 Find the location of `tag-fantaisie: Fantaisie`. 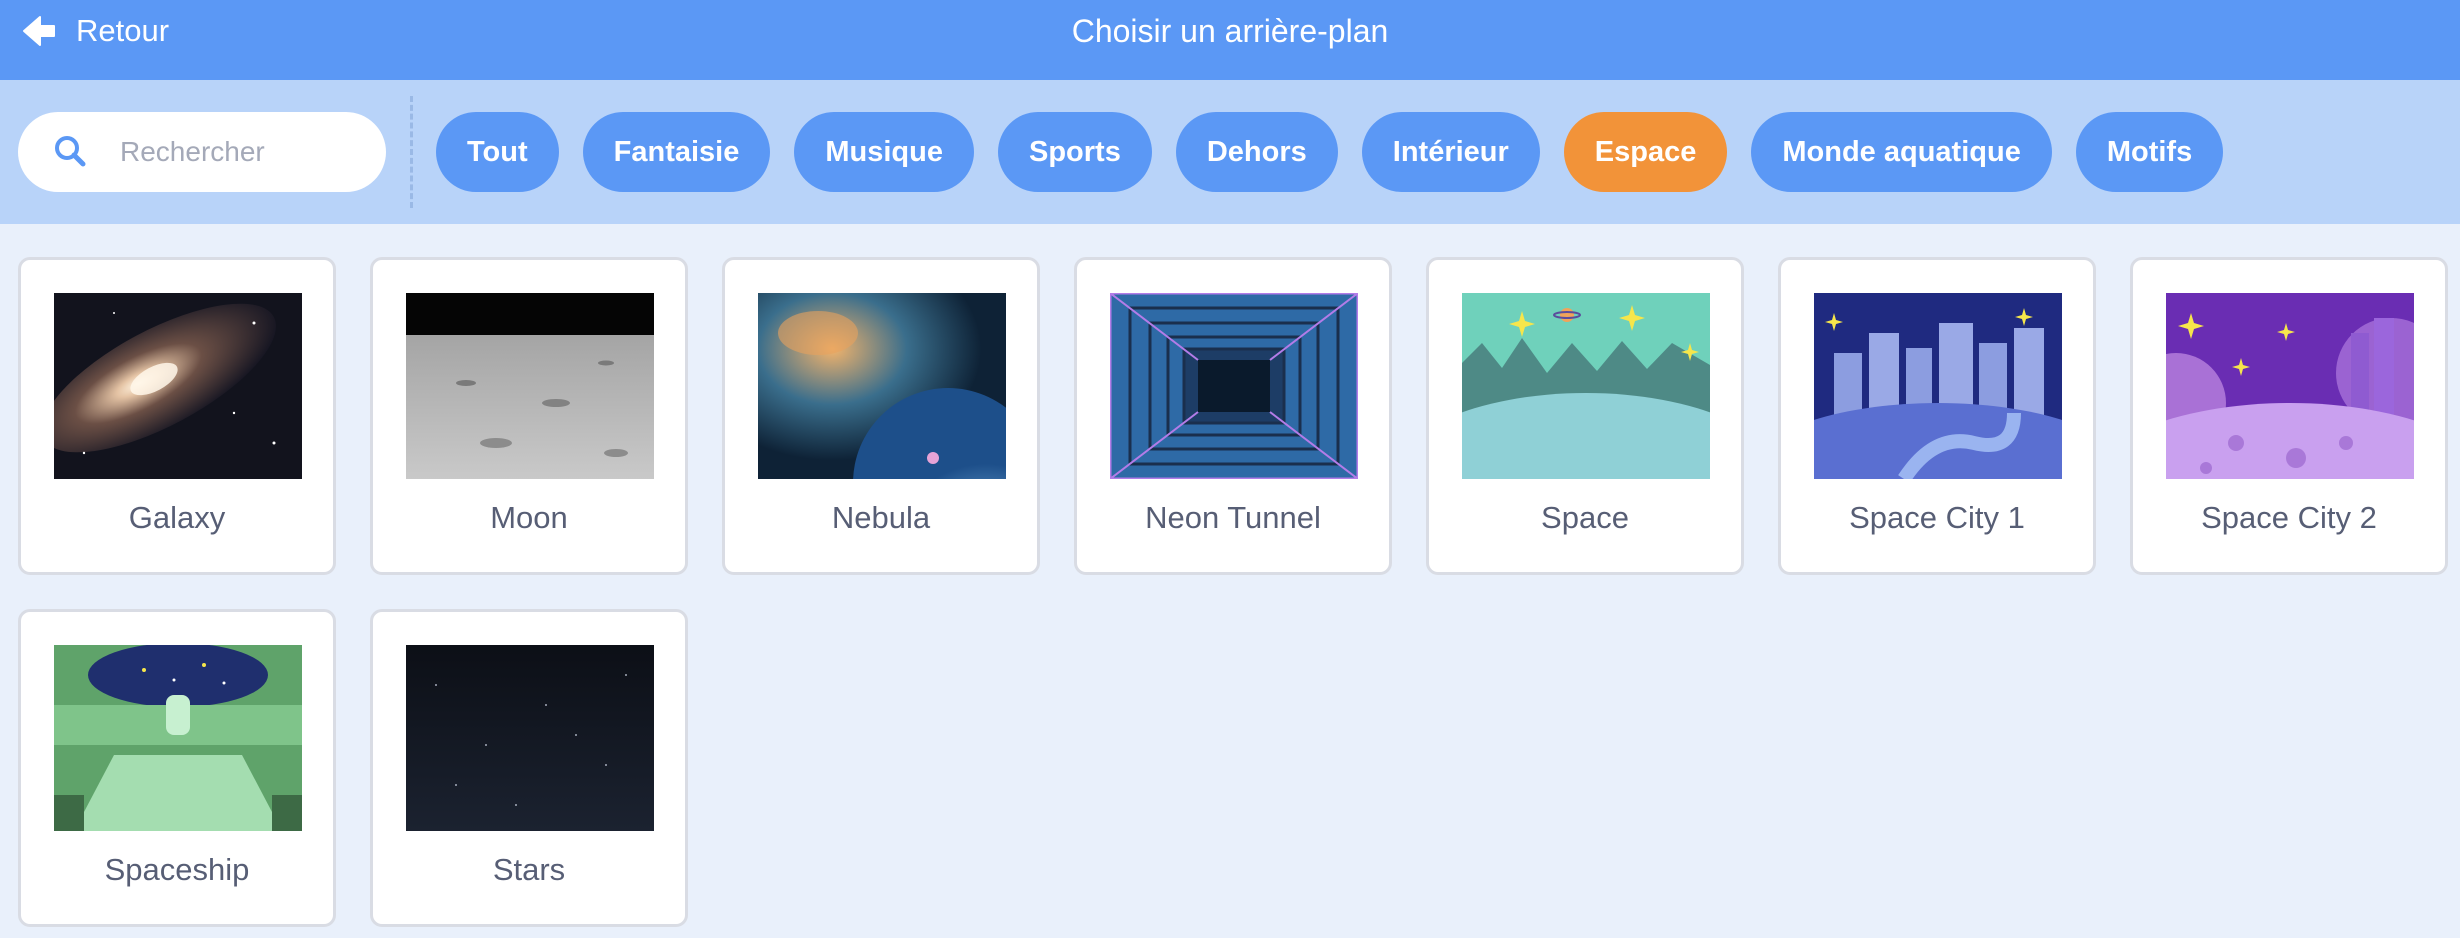

tag-fantaisie: Fantaisie is located at coordinates (676, 152).